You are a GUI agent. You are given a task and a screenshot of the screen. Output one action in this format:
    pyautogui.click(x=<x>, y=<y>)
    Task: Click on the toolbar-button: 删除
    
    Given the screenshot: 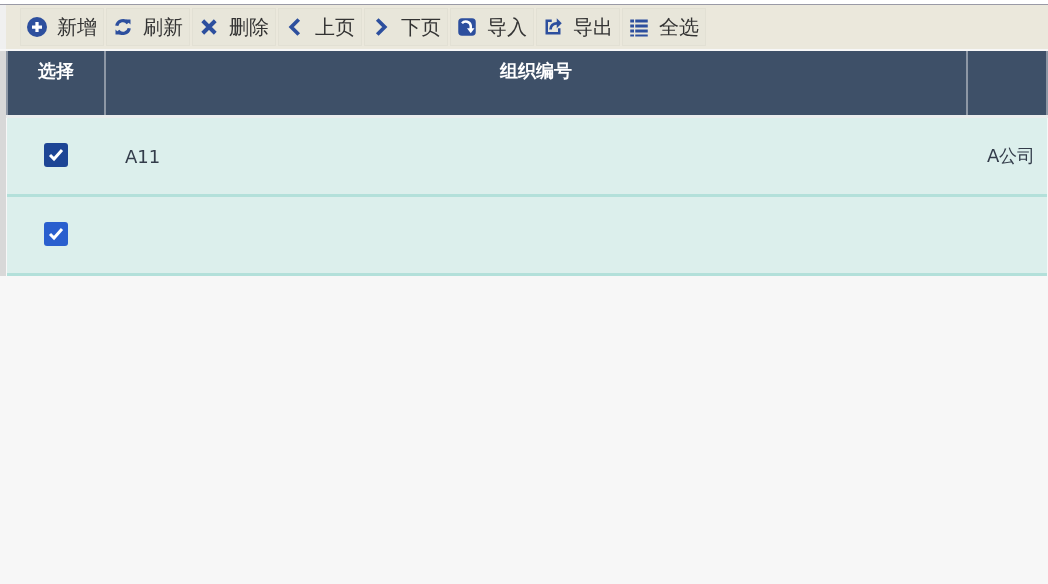 What is the action you would take?
    pyautogui.click(x=234, y=27)
    